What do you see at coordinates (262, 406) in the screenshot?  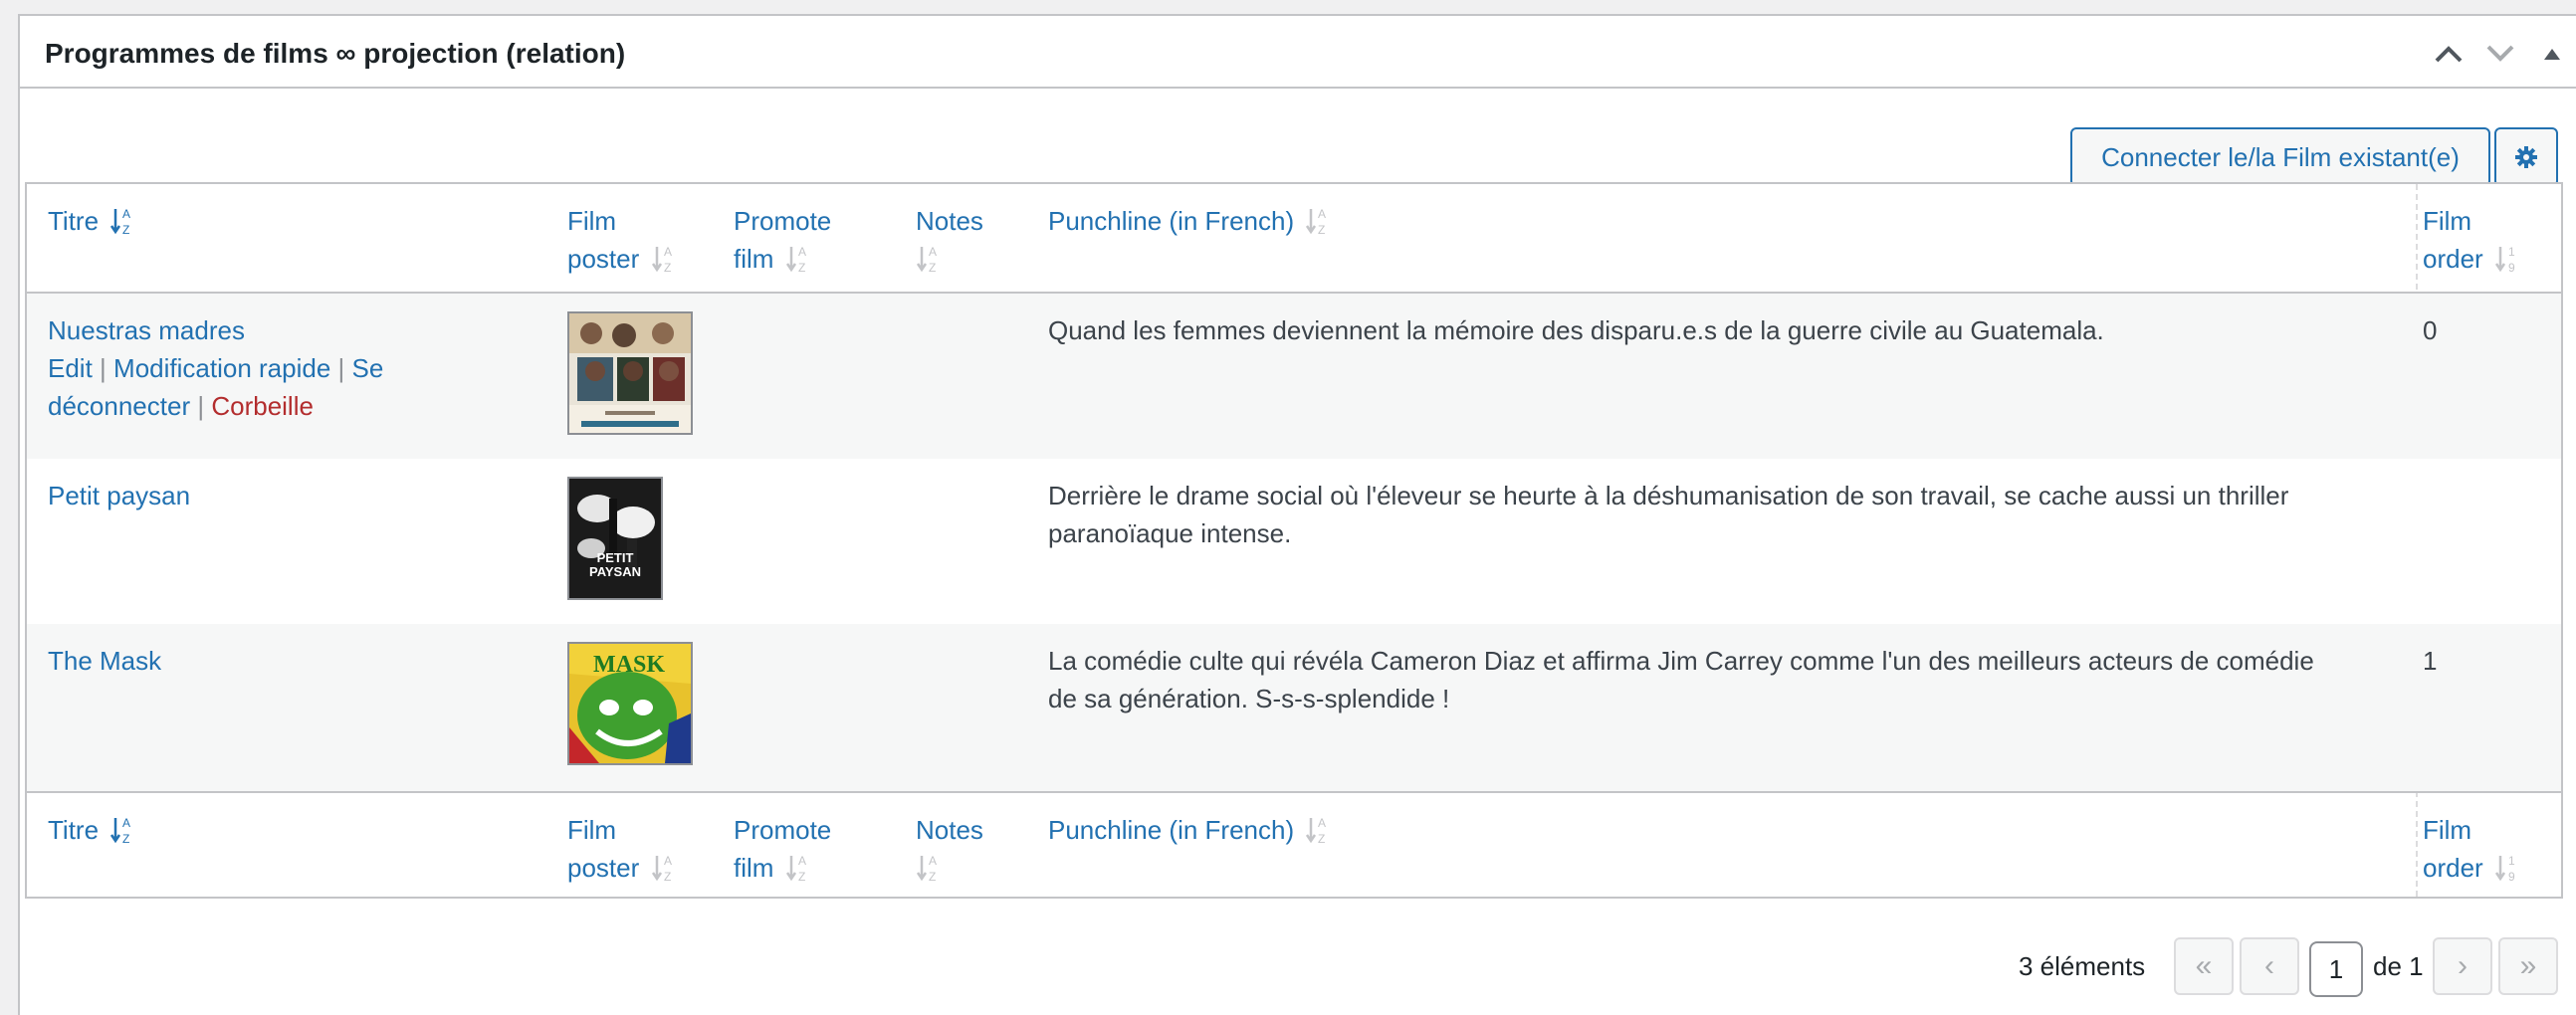 I see `trash-link: Corbeille` at bounding box center [262, 406].